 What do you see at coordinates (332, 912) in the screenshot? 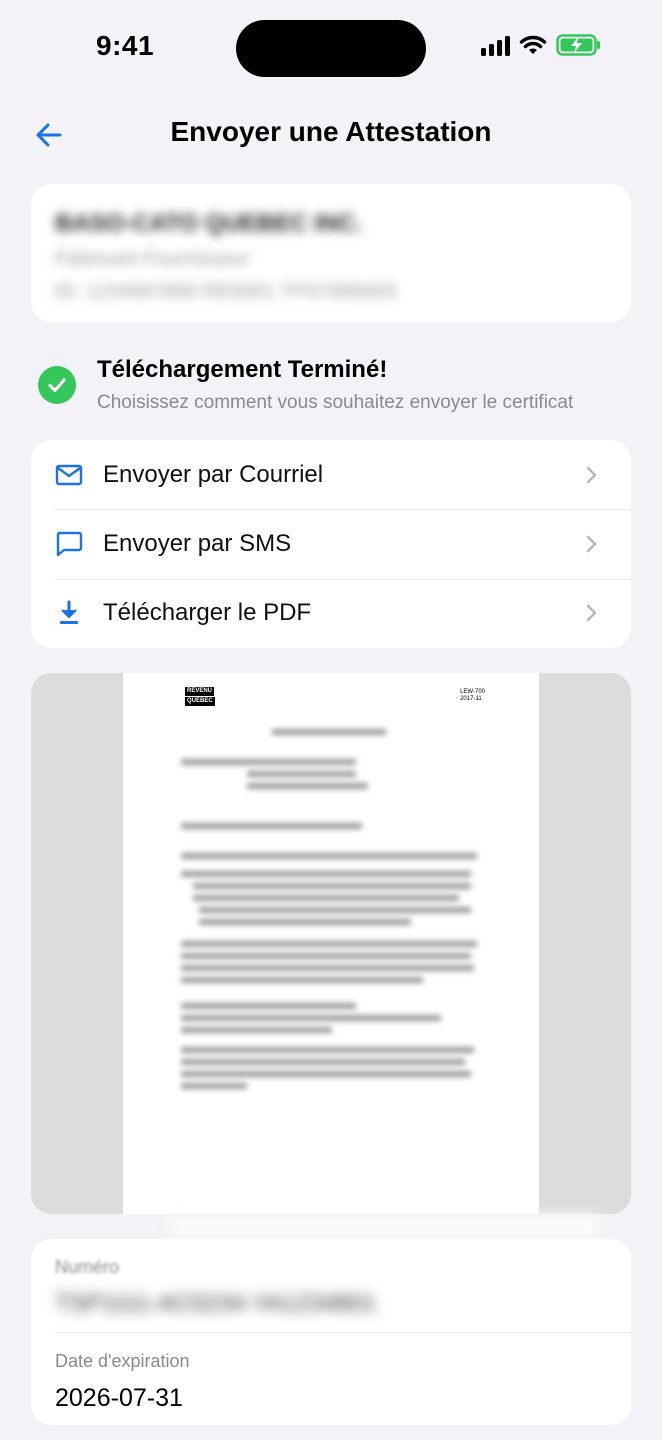
I see `document-body-blurred` at bounding box center [332, 912].